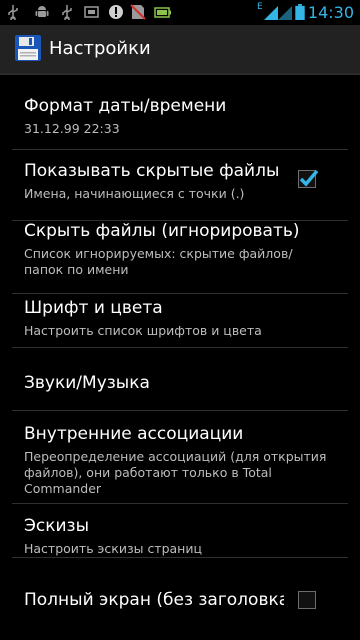 The image size is (360, 640). Describe the element at coordinates (72, 128) in the screenshot. I see `pref-summary: 31.12.99 22:33` at that location.